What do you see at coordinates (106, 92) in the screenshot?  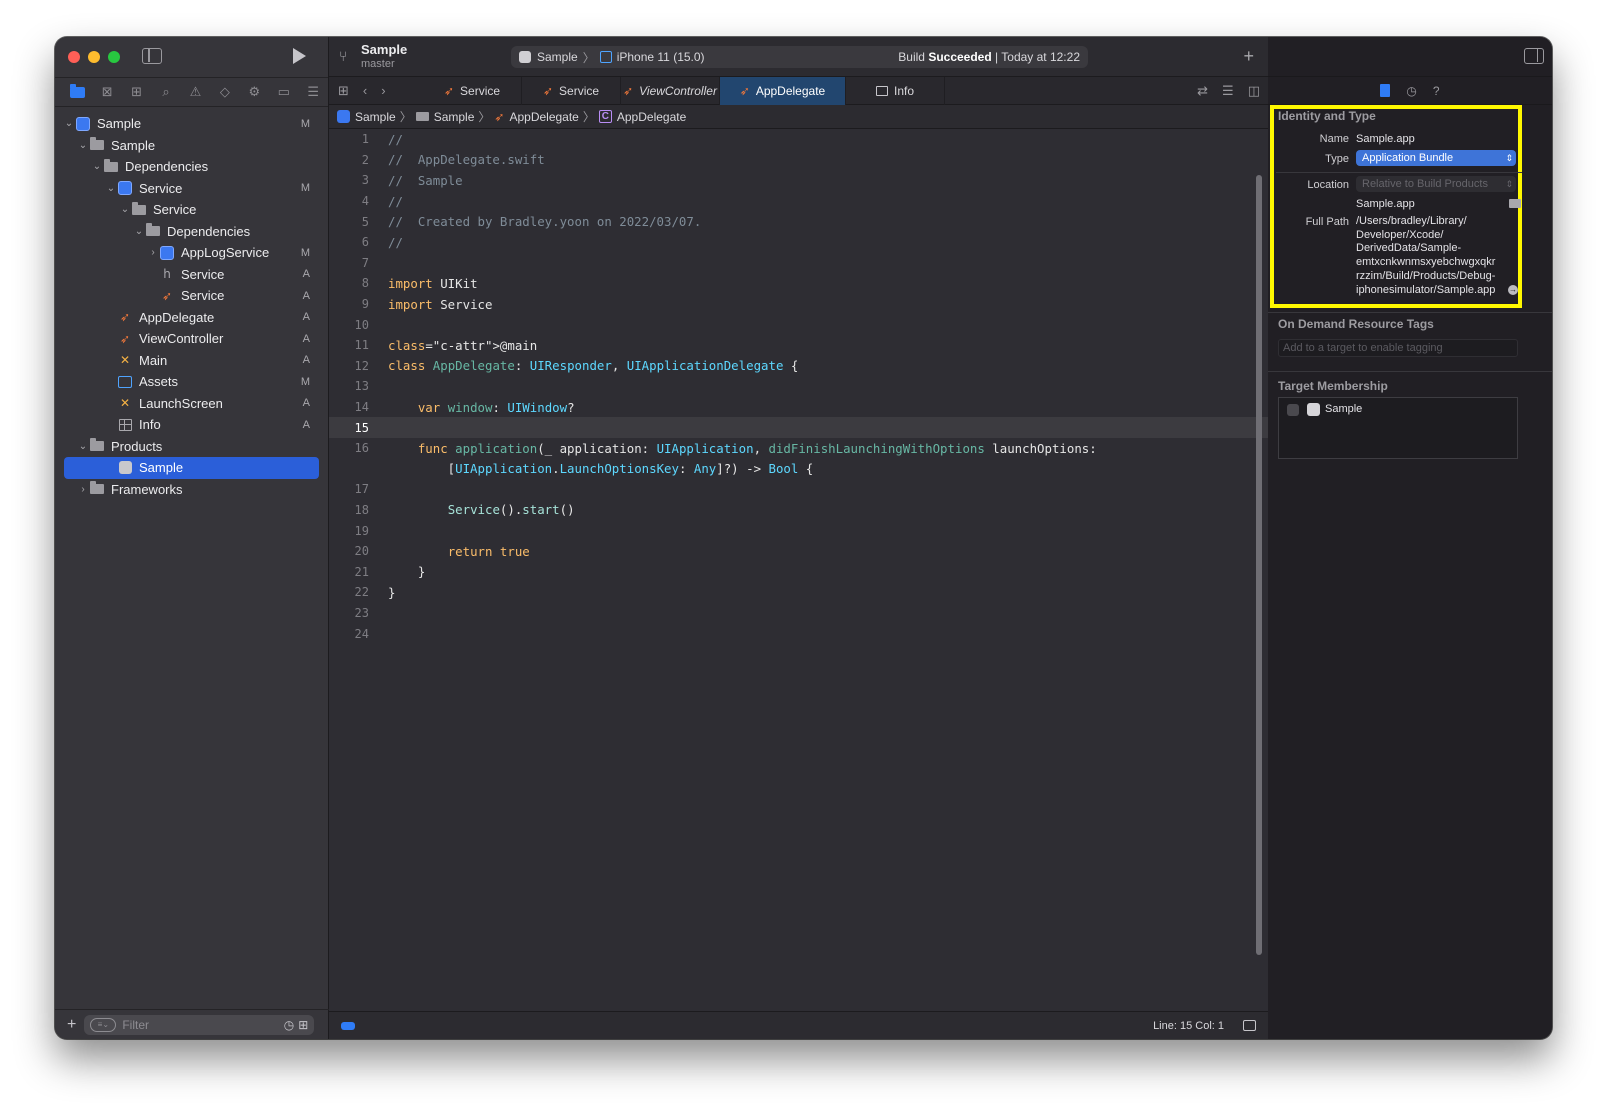 I see `source-control-navigator-tab: ⊠` at bounding box center [106, 92].